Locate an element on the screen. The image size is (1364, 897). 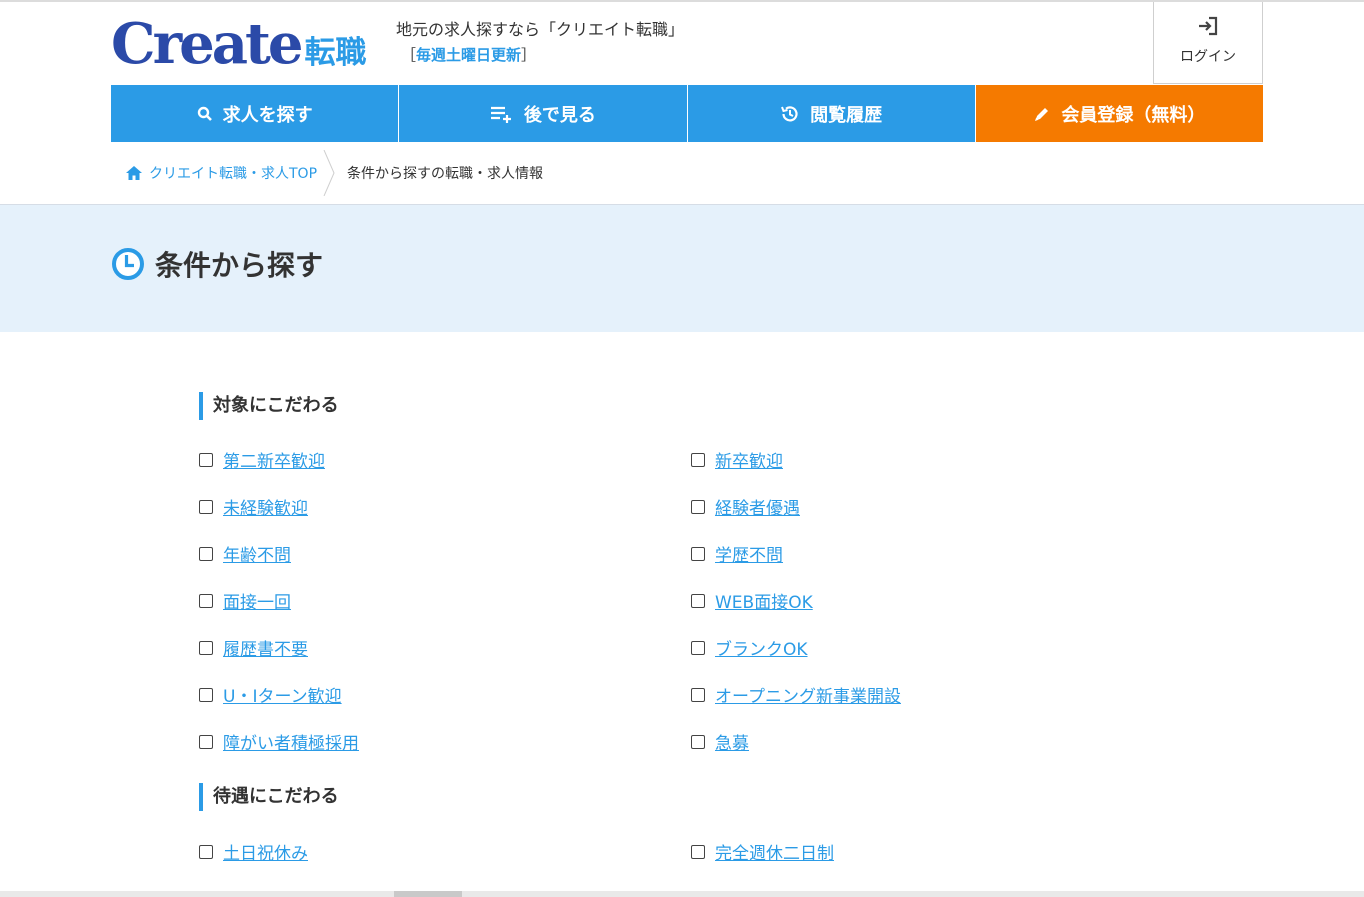
breadcrumb: クリエイト転職・求人TOP 条件から探すの転職・求人情報 is located at coordinates (334, 173).